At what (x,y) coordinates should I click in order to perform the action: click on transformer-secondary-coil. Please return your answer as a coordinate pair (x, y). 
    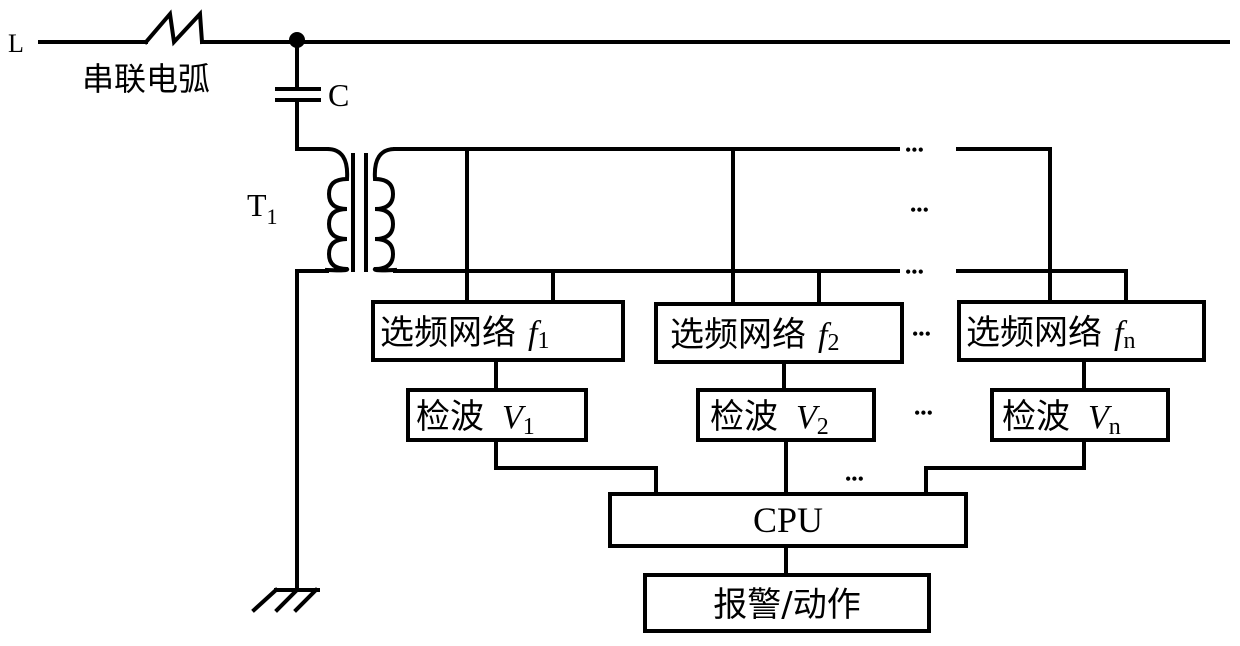
    Looking at the image, I should click on (385, 209).